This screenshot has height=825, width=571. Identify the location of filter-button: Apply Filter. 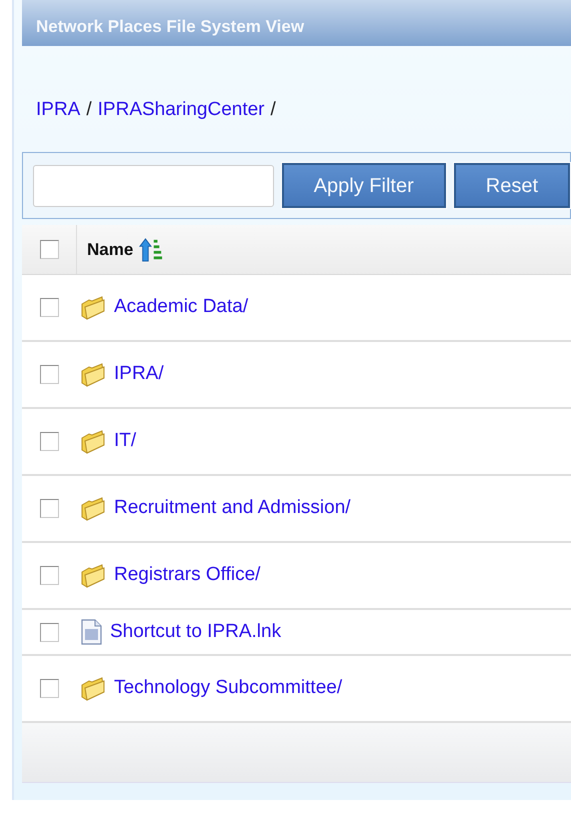
(364, 185).